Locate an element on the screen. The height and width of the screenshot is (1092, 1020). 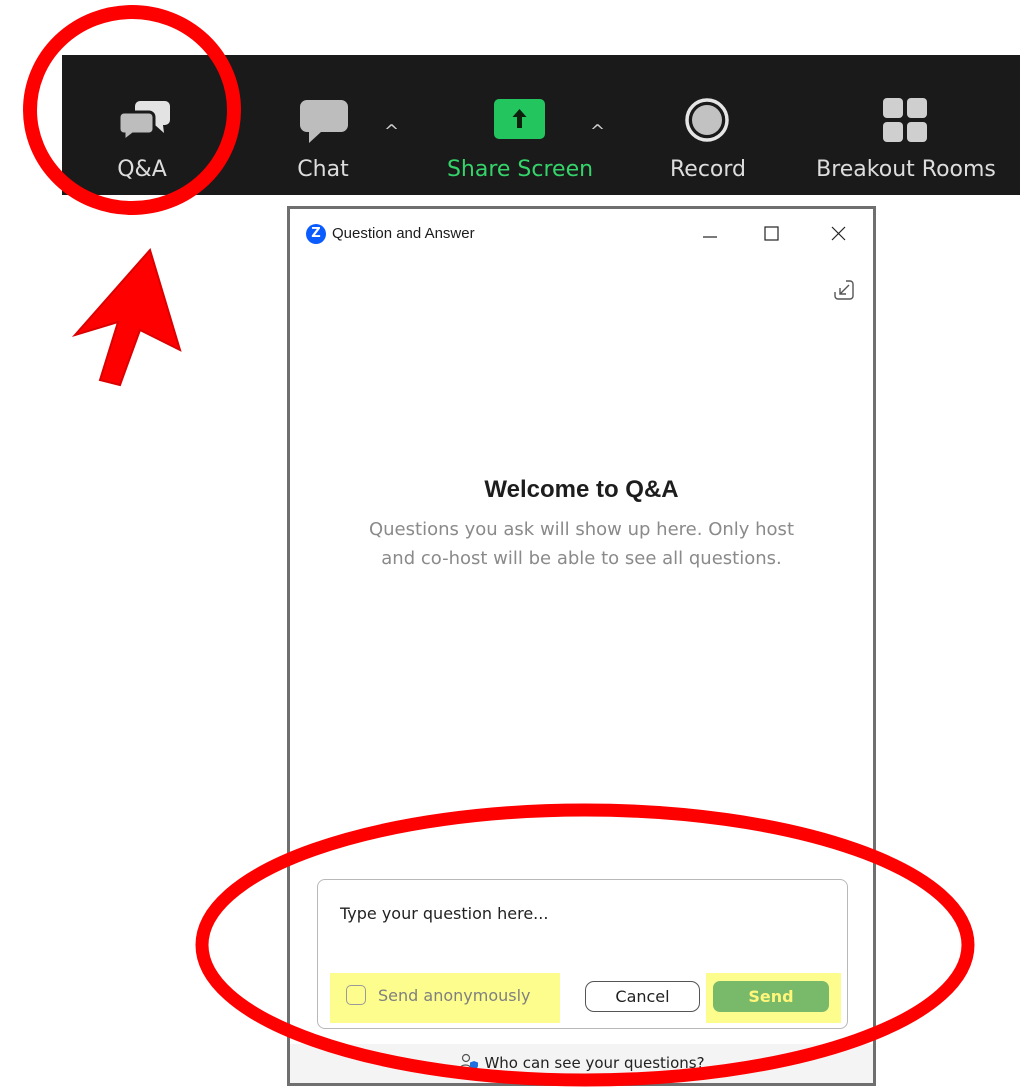
minimize-button is located at coordinates (710, 233).